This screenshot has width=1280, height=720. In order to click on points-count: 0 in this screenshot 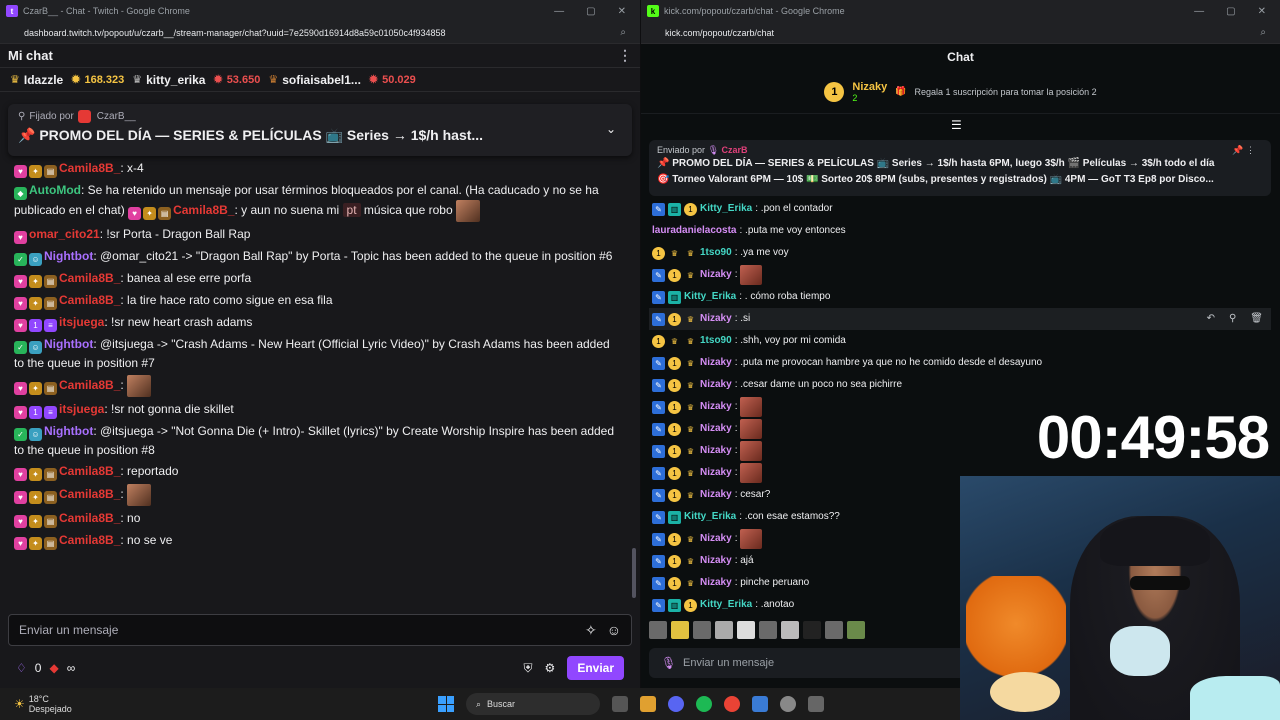, I will do `click(38, 668)`.